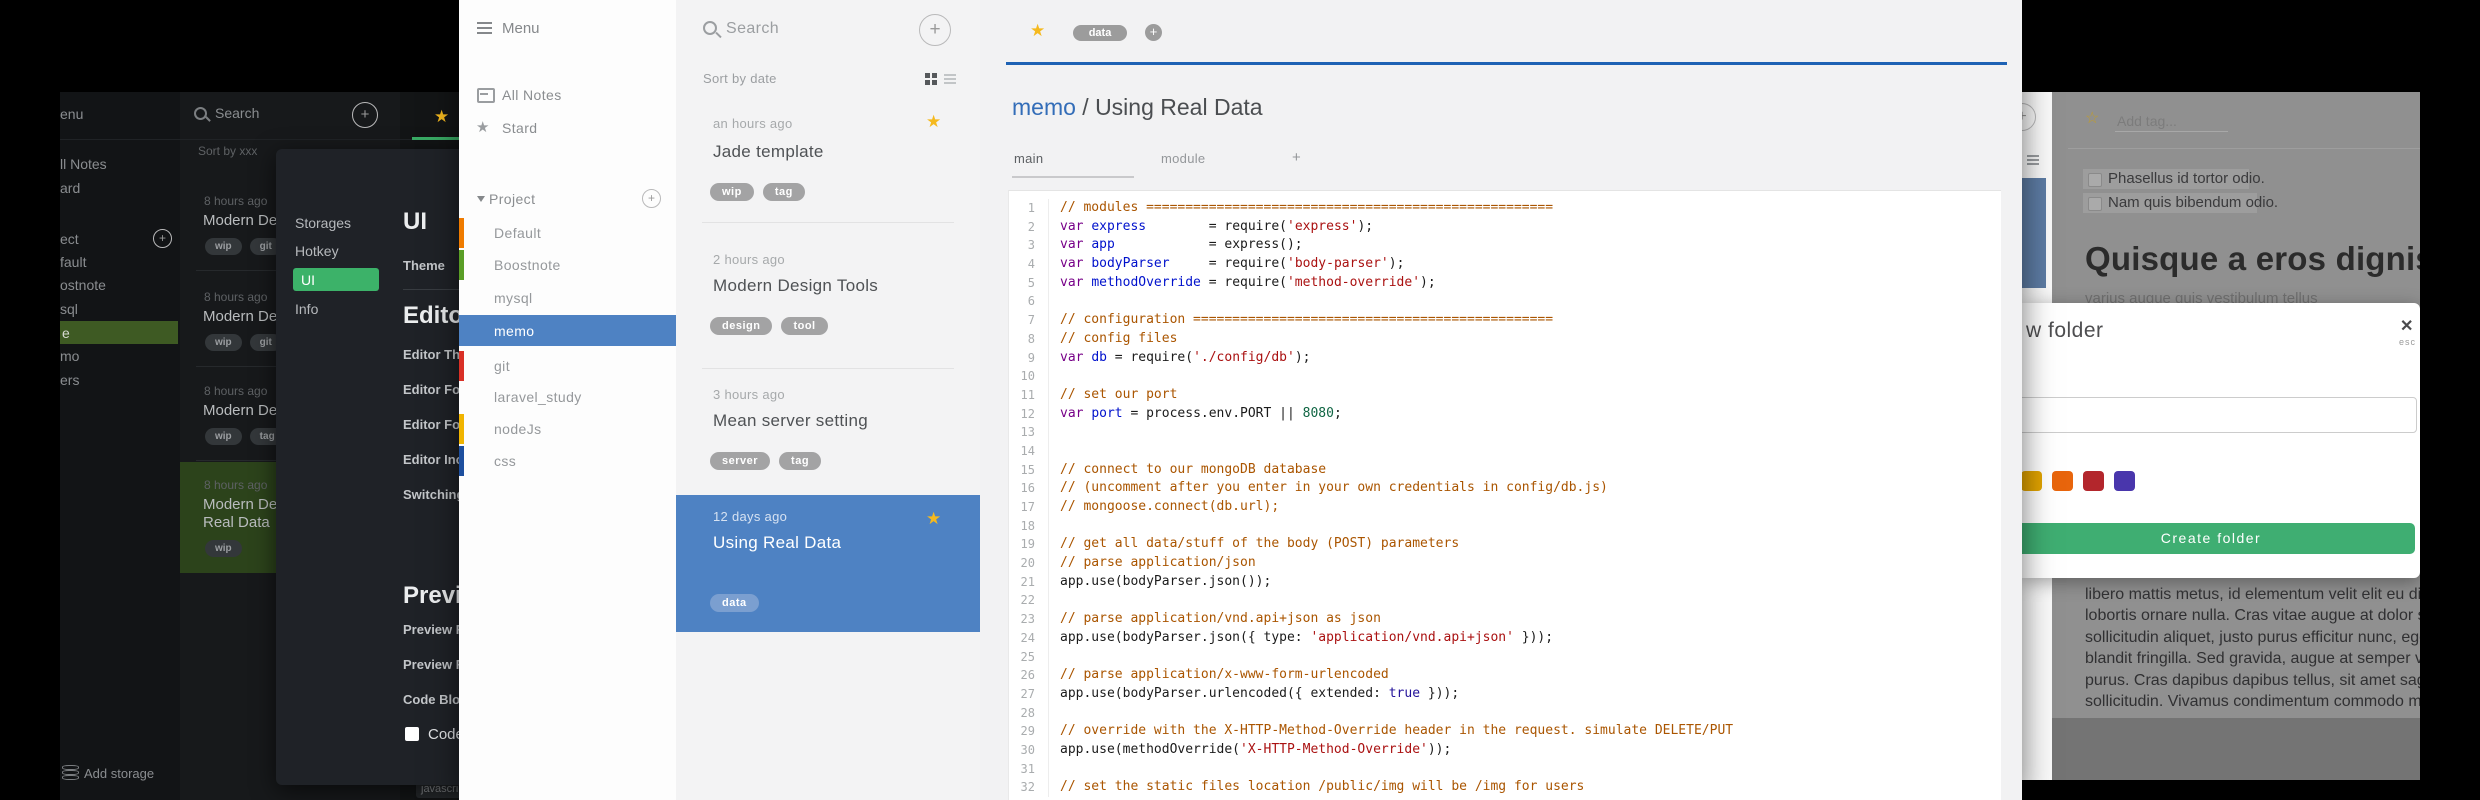 The width and height of the screenshot is (2480, 800). What do you see at coordinates (777, 542) in the screenshot?
I see `note-title: Using Real Data` at bounding box center [777, 542].